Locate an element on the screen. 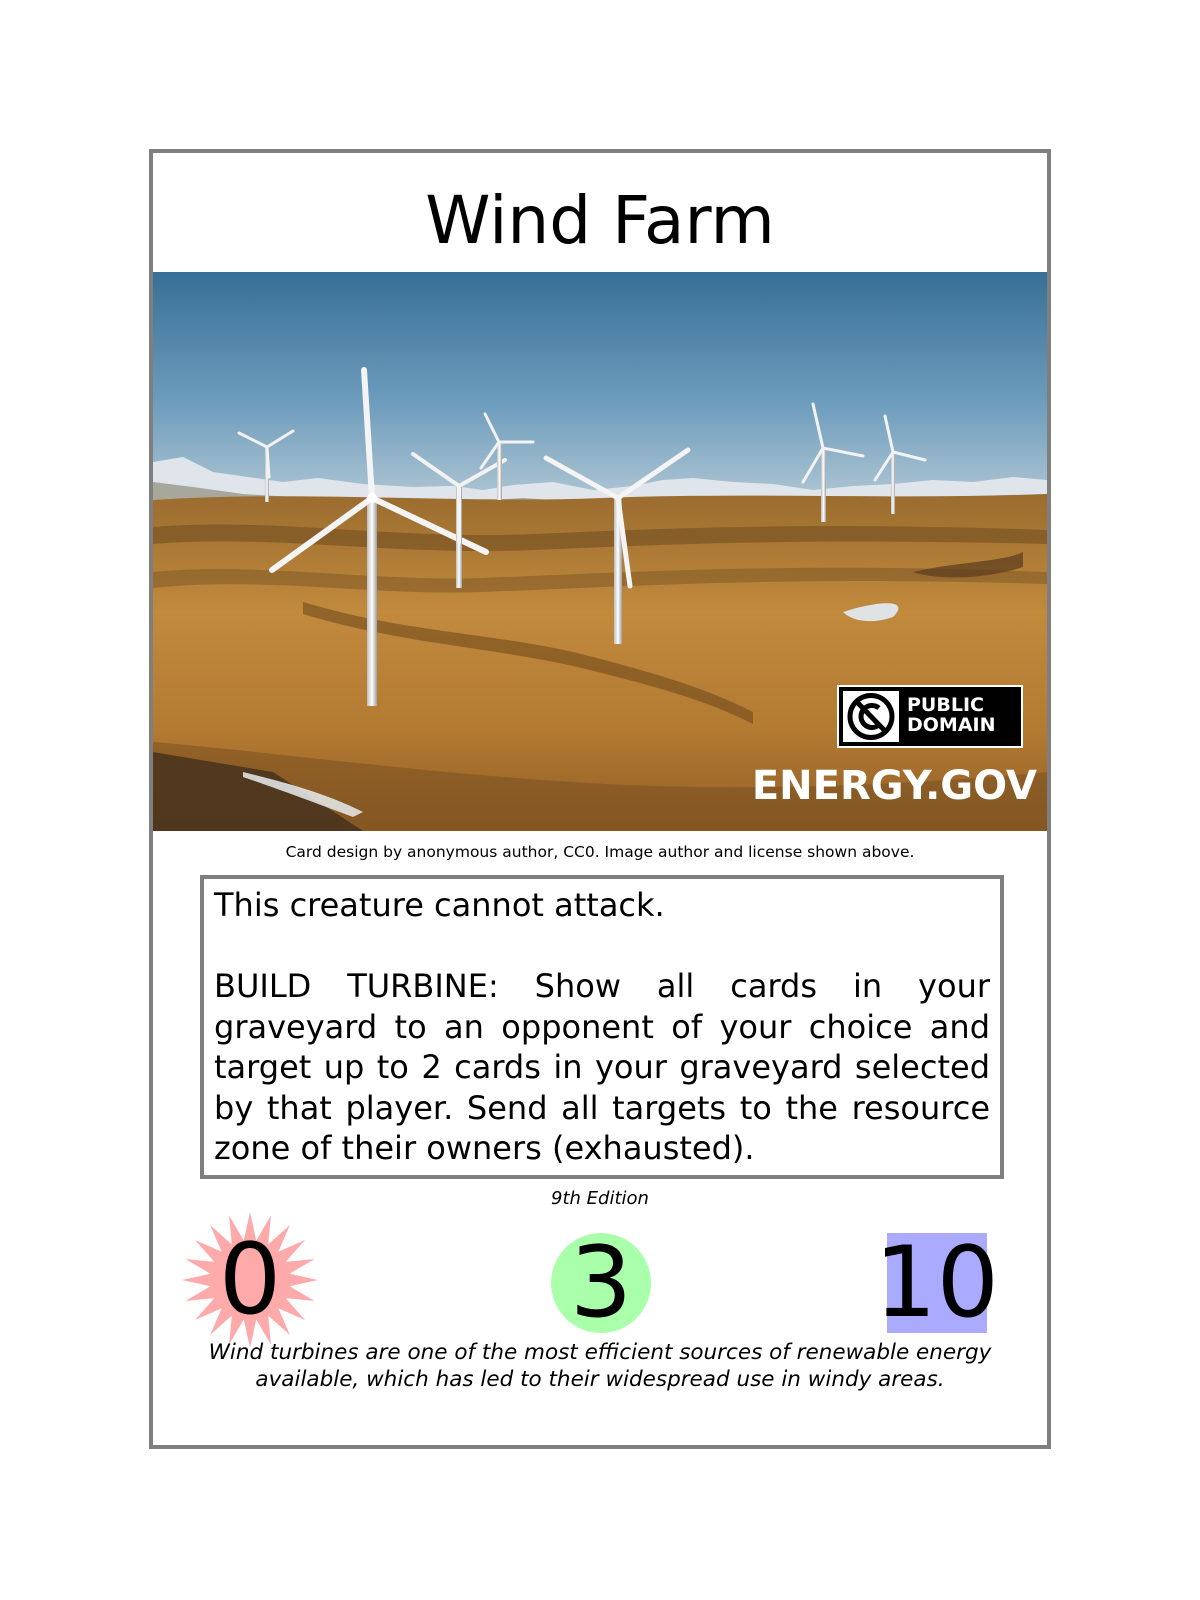  cost-value: 3 is located at coordinates (601, 1283).